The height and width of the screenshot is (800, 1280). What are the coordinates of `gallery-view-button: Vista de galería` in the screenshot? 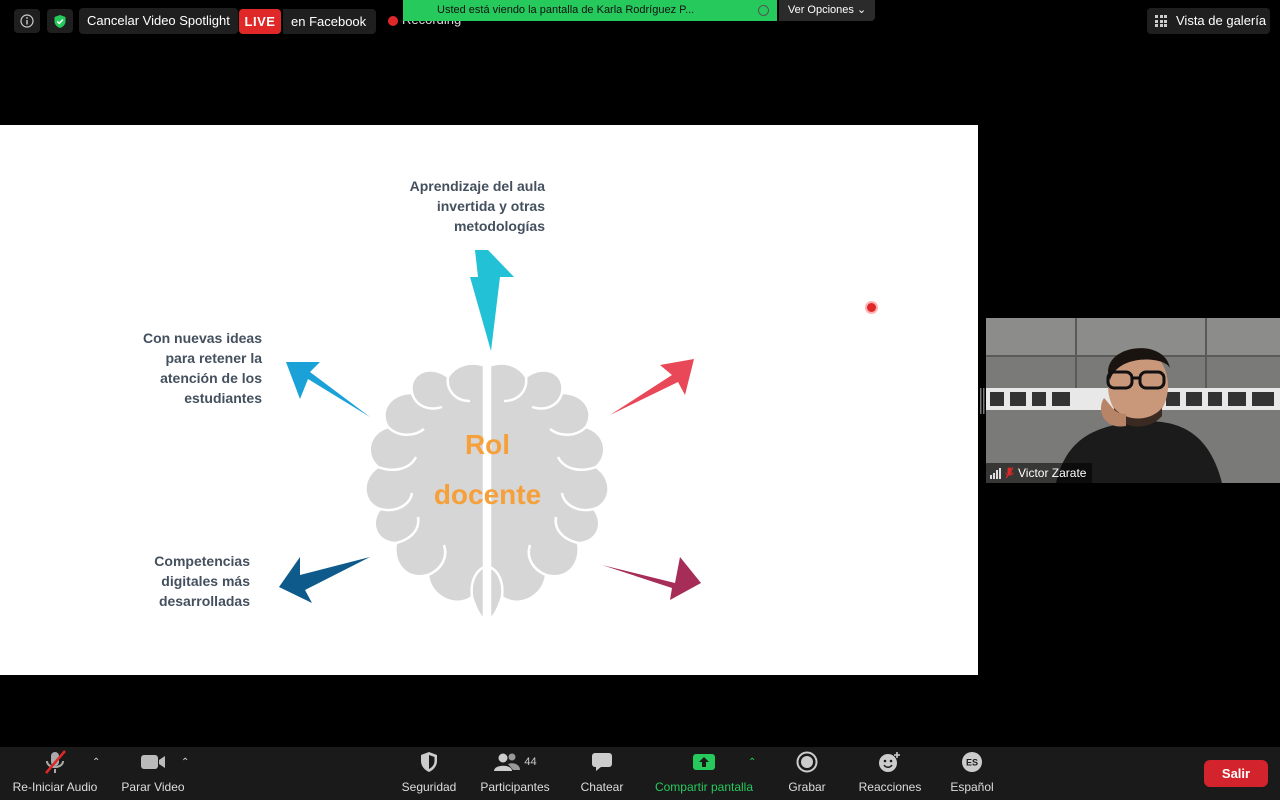 It's located at (1208, 21).